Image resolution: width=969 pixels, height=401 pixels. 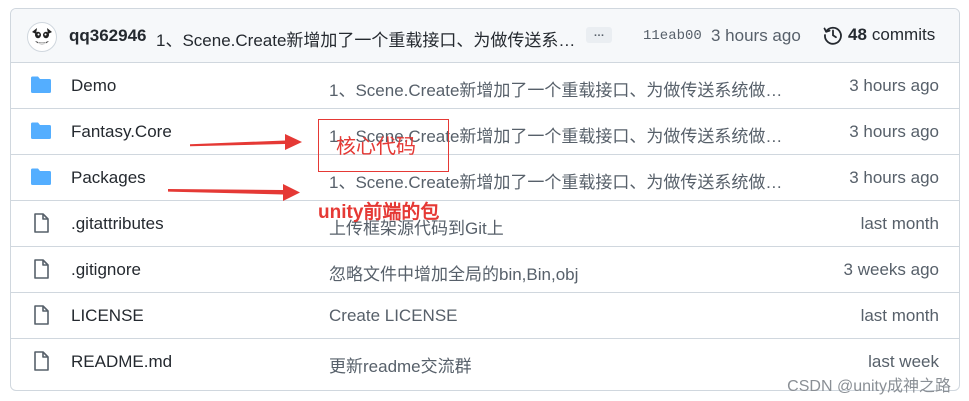 I want to click on file-name-link: README.md, so click(x=121, y=362).